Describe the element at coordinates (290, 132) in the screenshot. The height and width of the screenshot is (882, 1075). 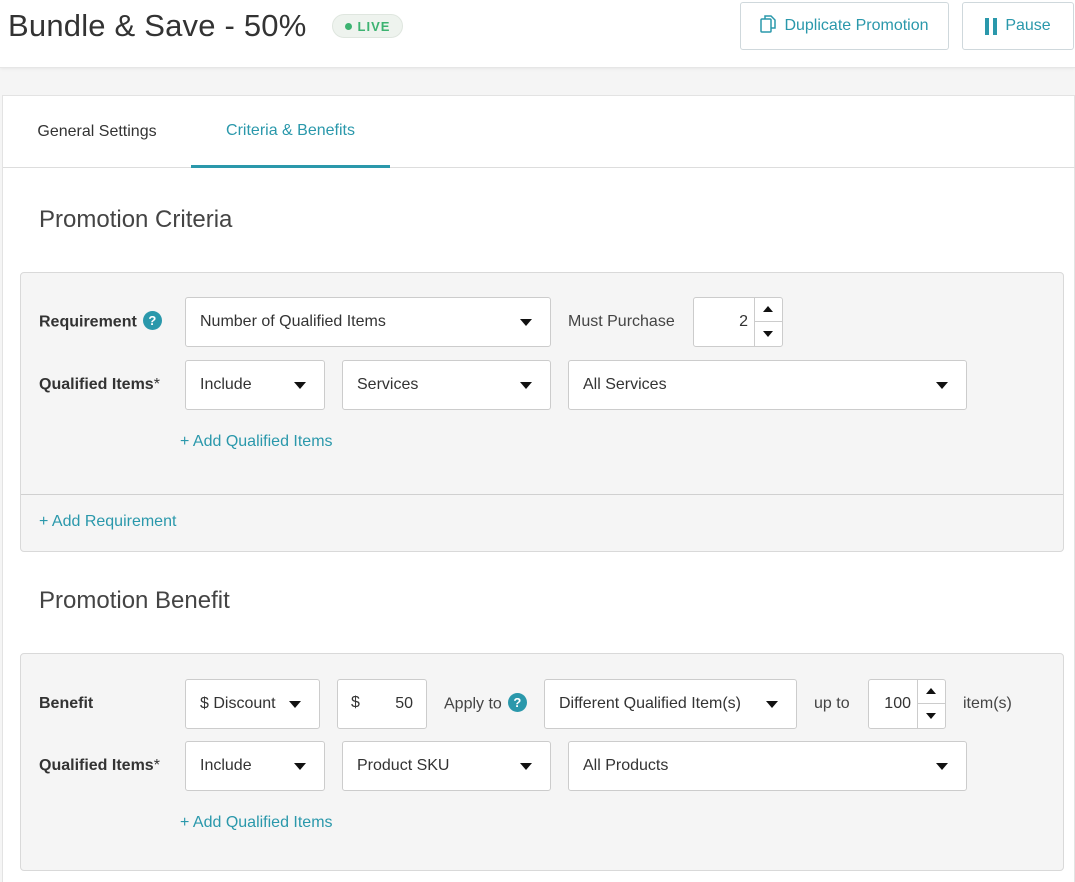
I see `tab-criteria-benefits: Criteria & Benefits` at that location.